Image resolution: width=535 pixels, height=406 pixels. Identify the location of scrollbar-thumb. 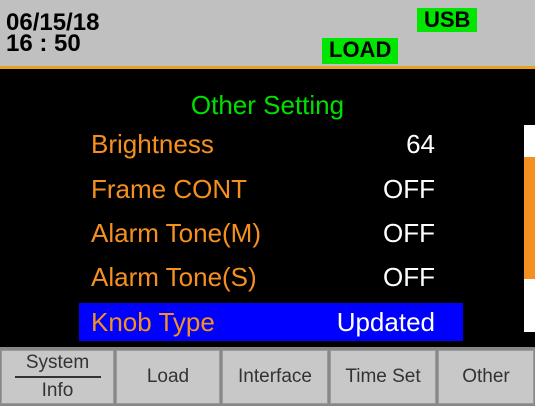
(529, 218).